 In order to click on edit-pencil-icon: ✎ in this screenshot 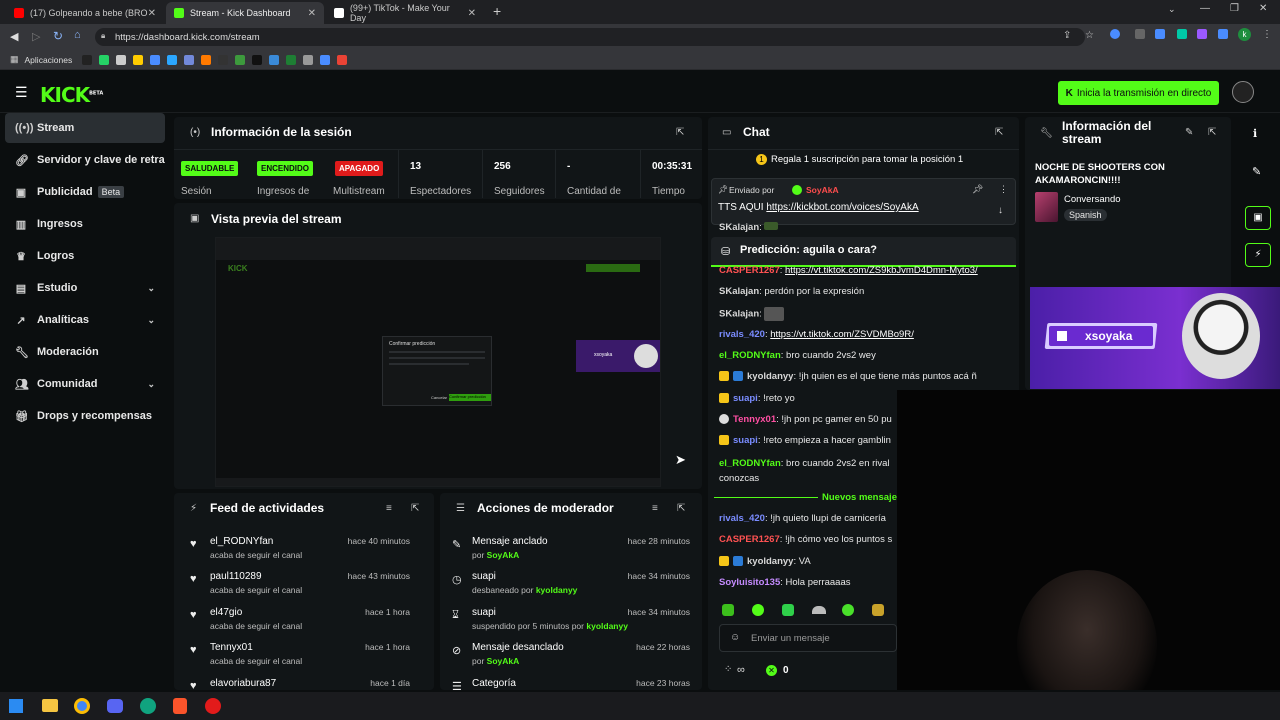, I will do `click(1189, 132)`.